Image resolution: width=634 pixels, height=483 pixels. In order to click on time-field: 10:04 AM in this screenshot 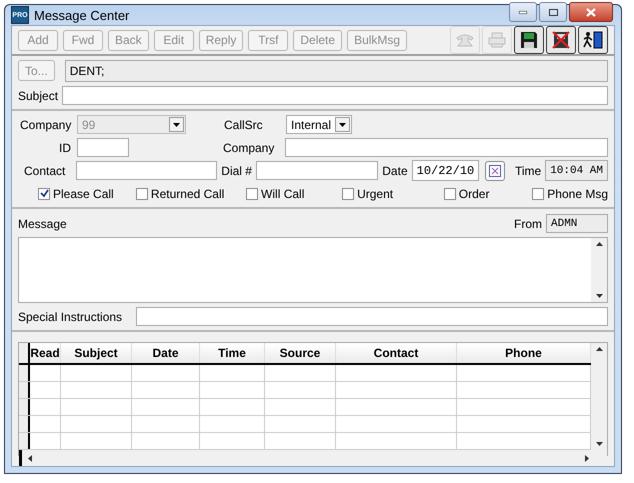, I will do `click(576, 170)`.